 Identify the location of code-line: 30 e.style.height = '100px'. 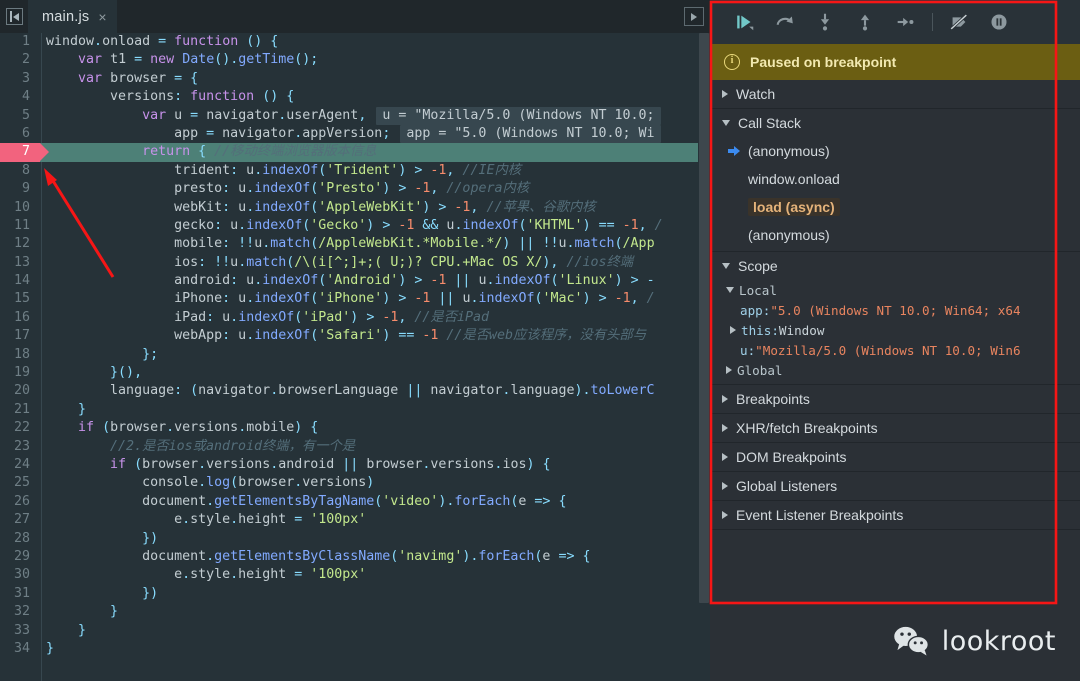
(355, 575).